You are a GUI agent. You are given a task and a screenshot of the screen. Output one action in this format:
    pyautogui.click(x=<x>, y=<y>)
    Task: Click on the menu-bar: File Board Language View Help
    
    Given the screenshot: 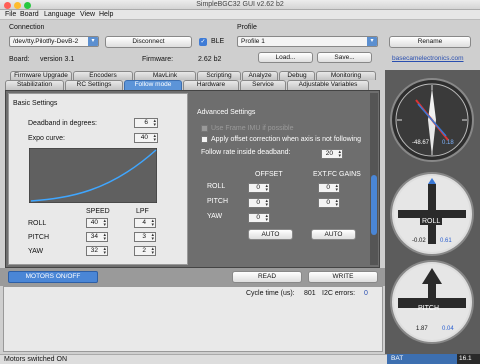 What is the action you would take?
    pyautogui.click(x=240, y=15)
    